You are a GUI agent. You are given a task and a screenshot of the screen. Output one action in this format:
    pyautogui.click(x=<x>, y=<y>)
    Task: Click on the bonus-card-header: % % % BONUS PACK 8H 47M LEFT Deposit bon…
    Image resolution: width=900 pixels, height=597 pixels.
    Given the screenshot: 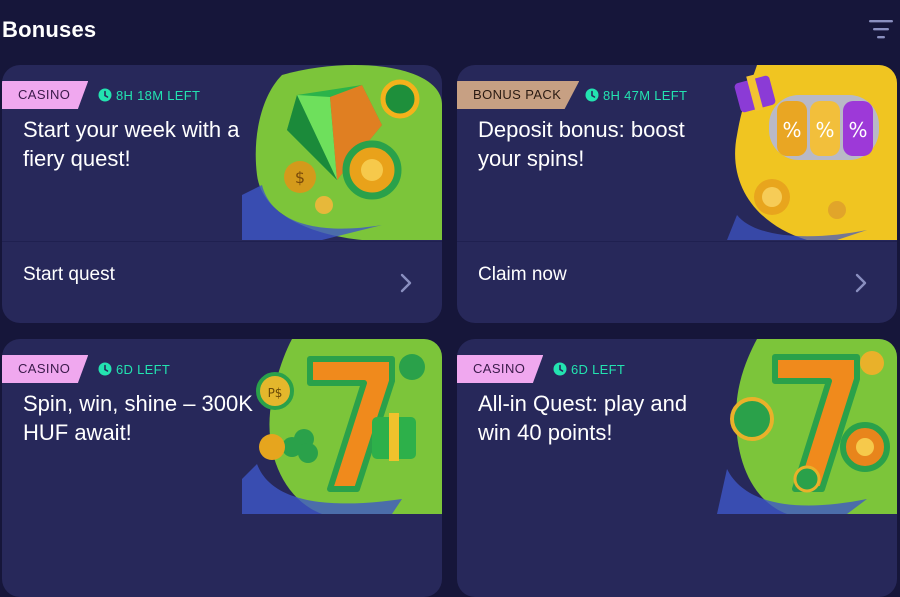 What is the action you would take?
    pyautogui.click(x=677, y=152)
    